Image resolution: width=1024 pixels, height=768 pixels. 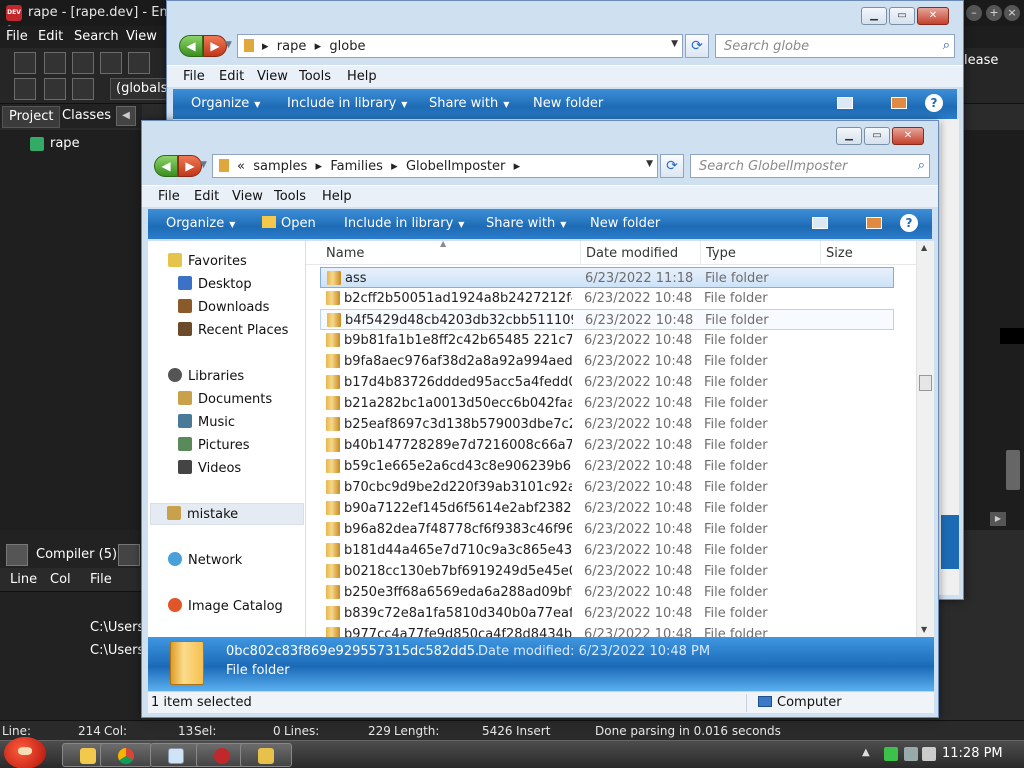 I want to click on taskbar-app, so click(x=266, y=755).